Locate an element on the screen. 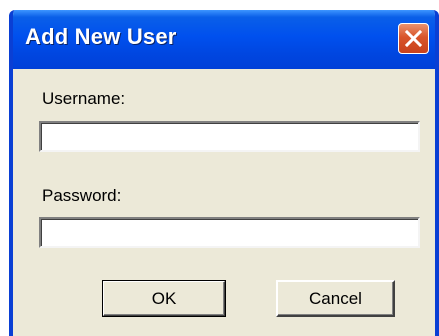  close-button is located at coordinates (413, 38).